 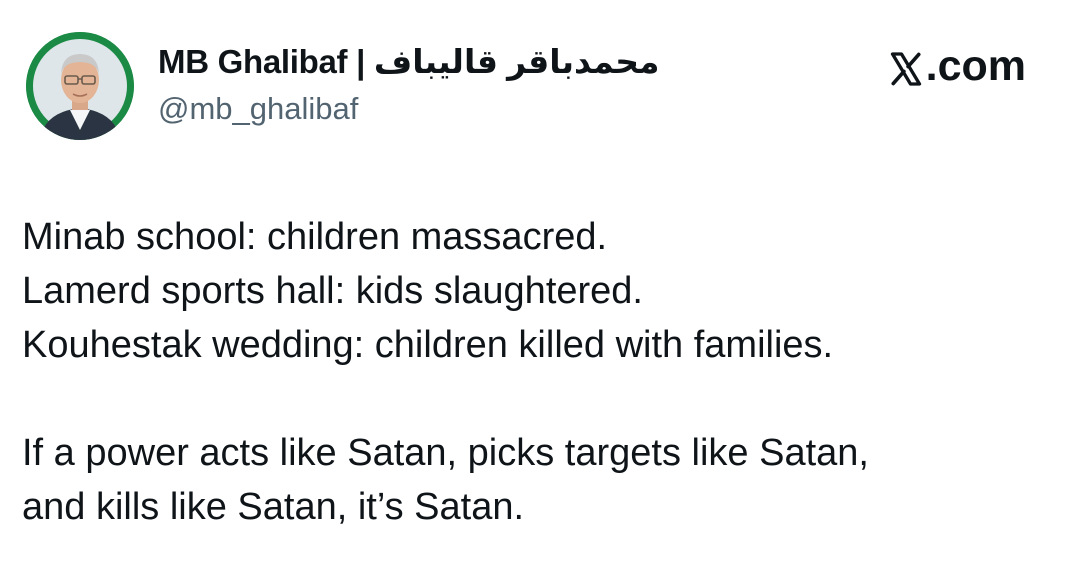 I want to click on tweet-line: Lamerd sports hall: kids slaughtered., so click(x=332, y=291).